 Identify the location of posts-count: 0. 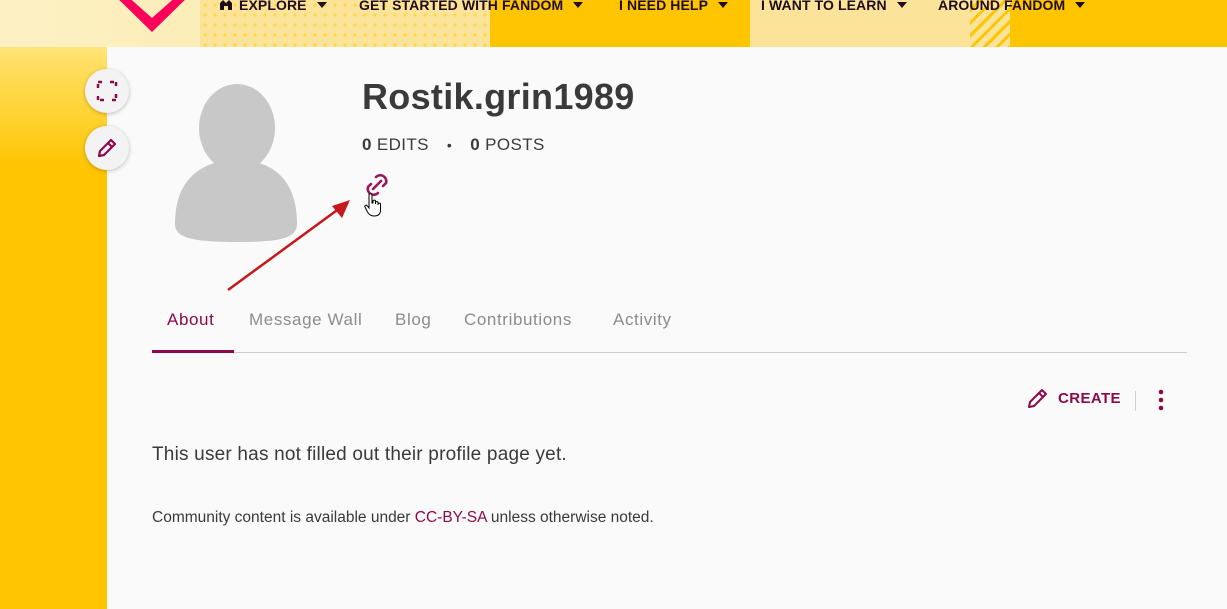
(475, 144).